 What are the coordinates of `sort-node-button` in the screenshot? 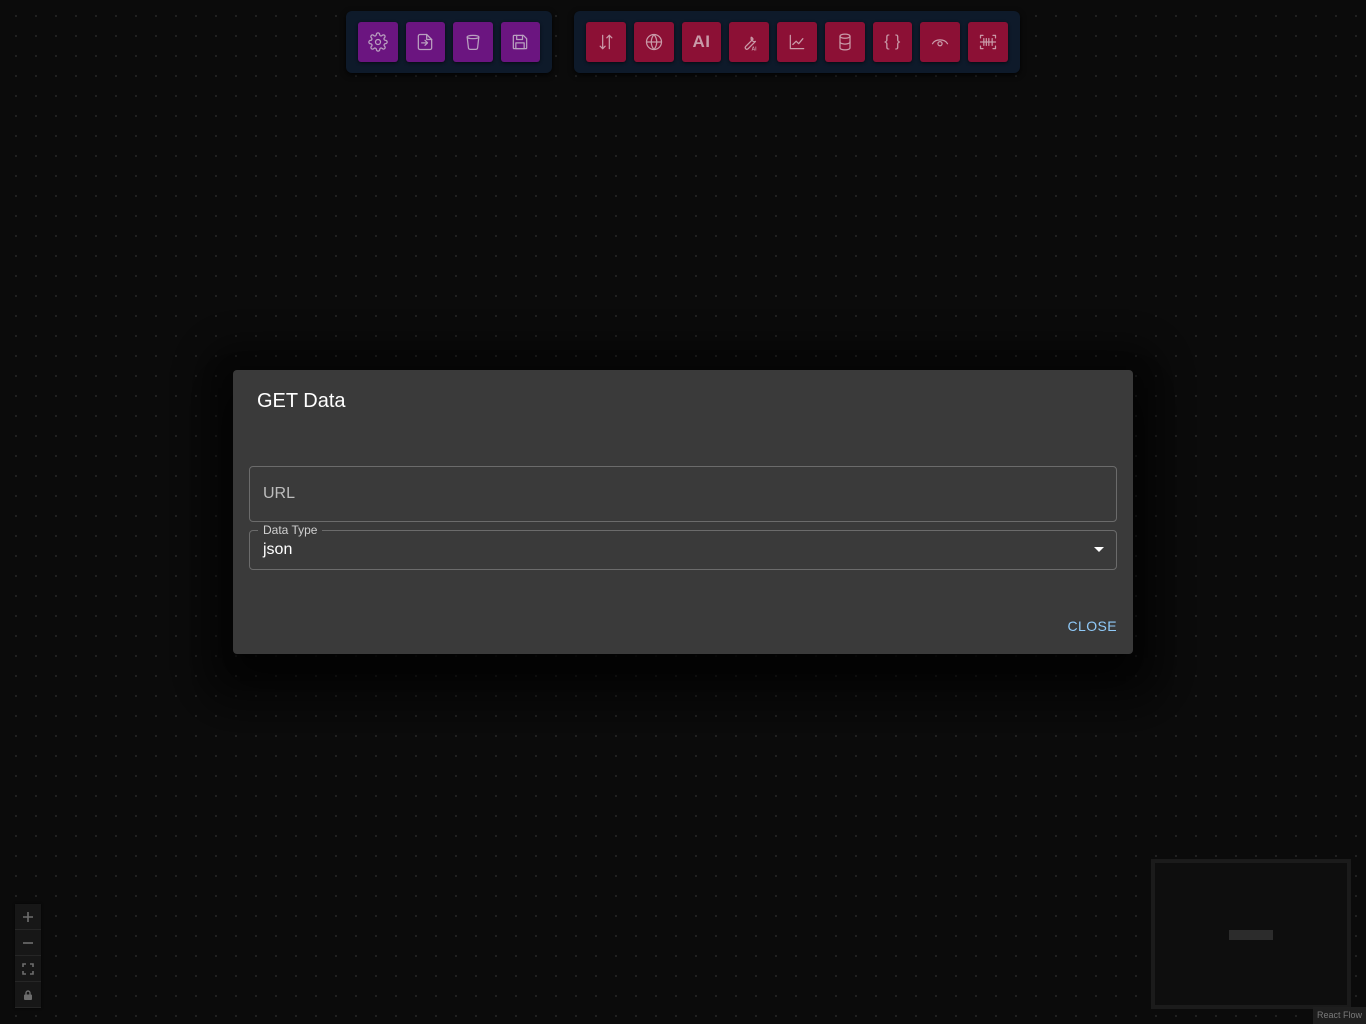 It's located at (606, 42).